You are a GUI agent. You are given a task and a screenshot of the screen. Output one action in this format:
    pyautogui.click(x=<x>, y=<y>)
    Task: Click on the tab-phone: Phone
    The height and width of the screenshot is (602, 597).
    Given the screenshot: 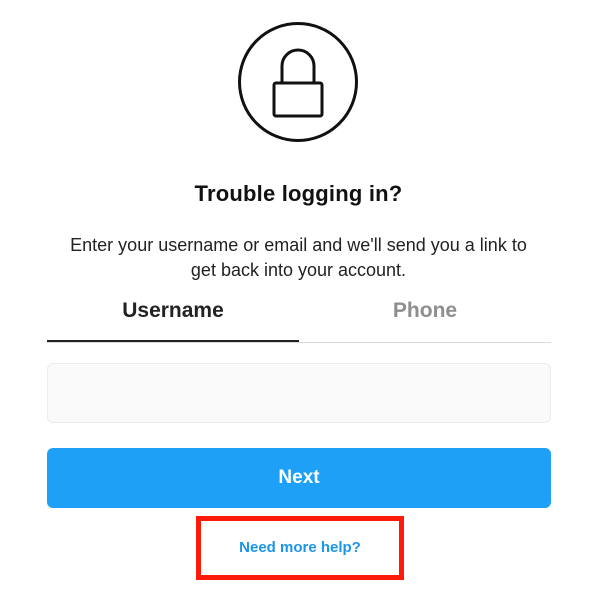 What is the action you would take?
    pyautogui.click(x=425, y=315)
    